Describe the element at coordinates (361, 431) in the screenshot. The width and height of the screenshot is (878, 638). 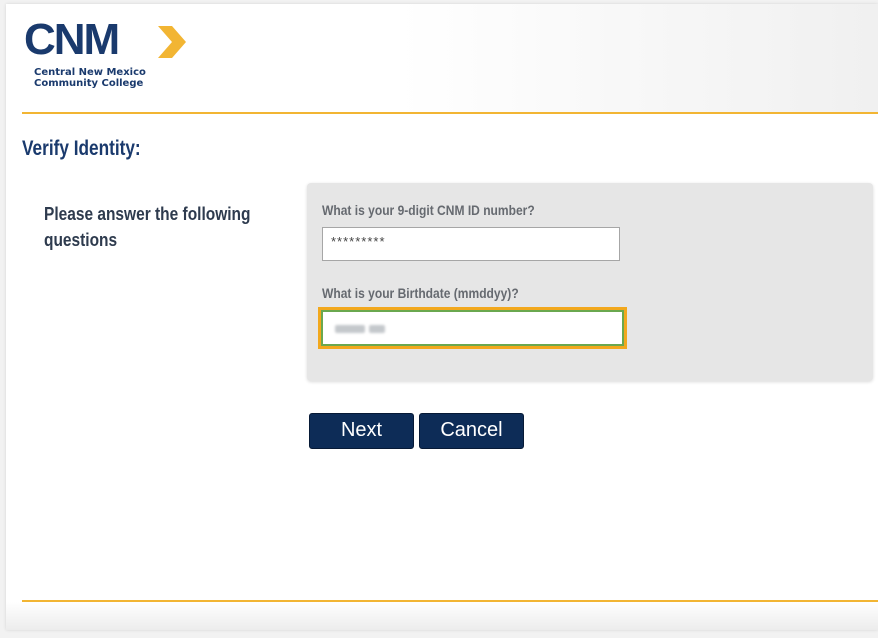
I see `next-button: Next` at that location.